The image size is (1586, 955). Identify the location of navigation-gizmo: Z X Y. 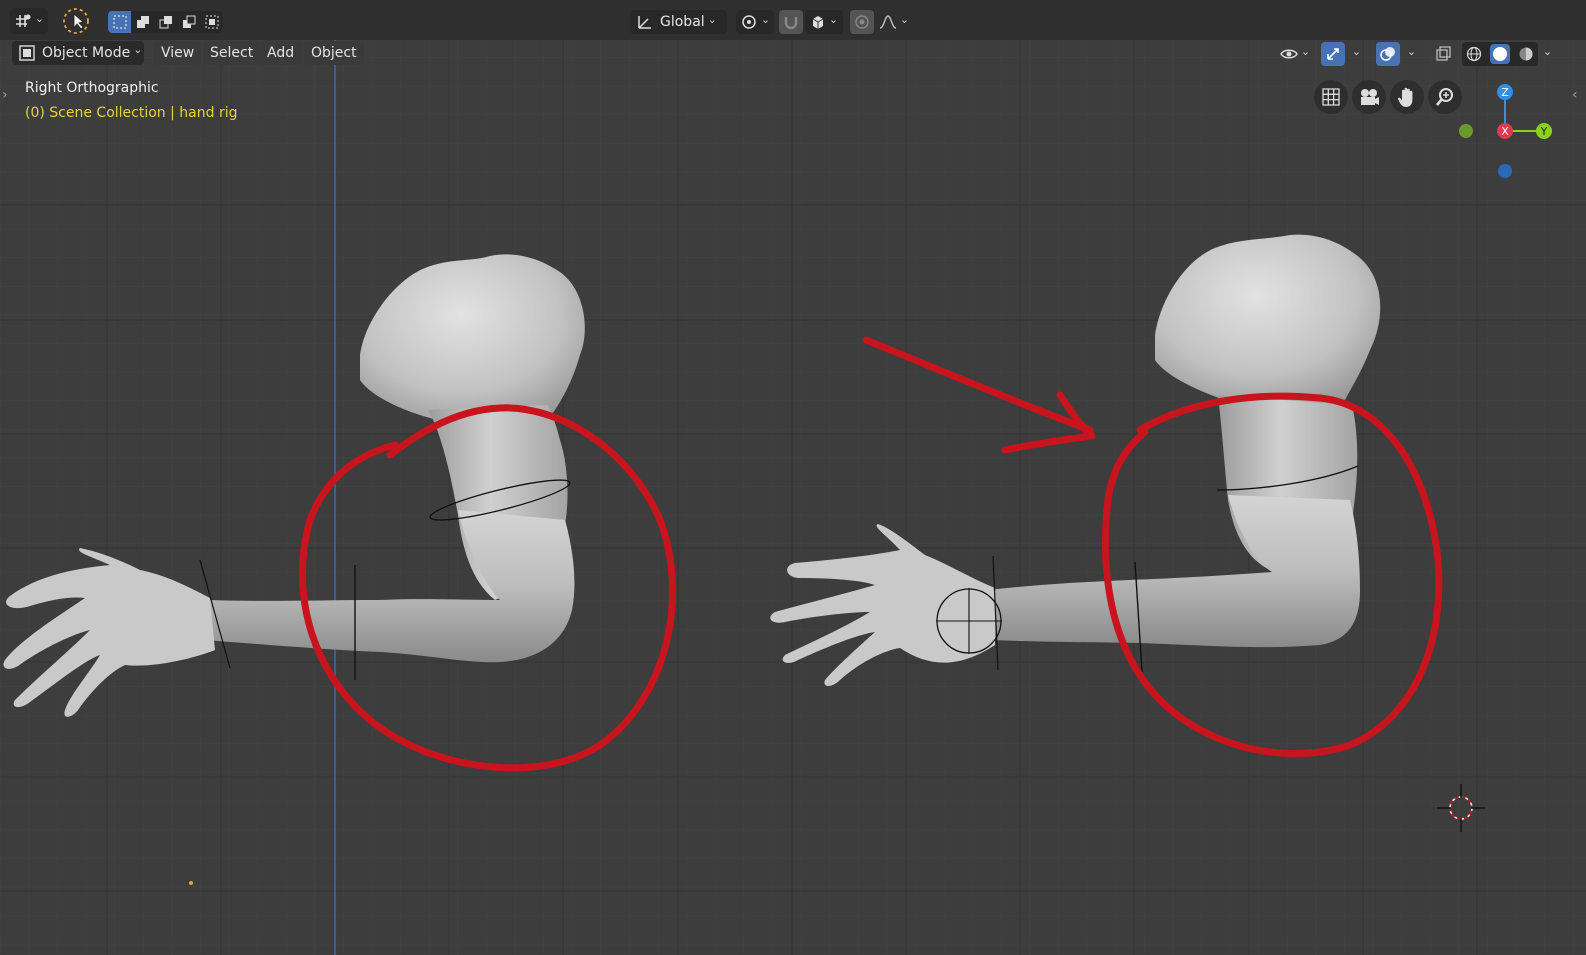
(1507, 133).